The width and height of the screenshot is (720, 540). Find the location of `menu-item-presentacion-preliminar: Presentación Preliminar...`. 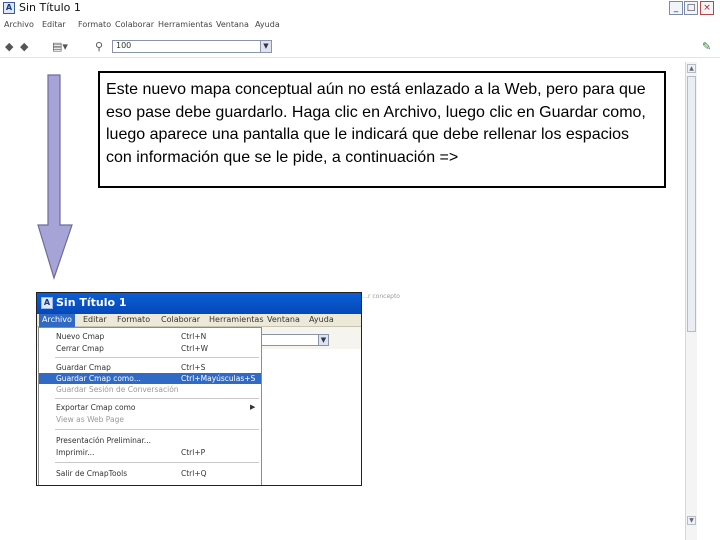

menu-item-presentacion-preliminar: Presentación Preliminar... is located at coordinates (150, 440).